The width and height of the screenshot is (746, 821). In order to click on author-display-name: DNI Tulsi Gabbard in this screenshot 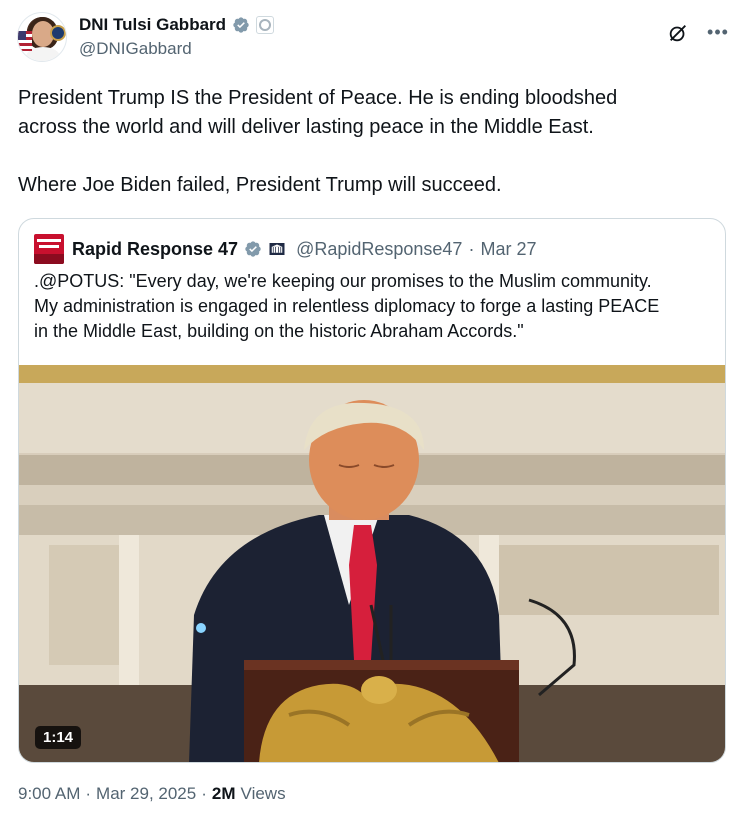, I will do `click(152, 25)`.